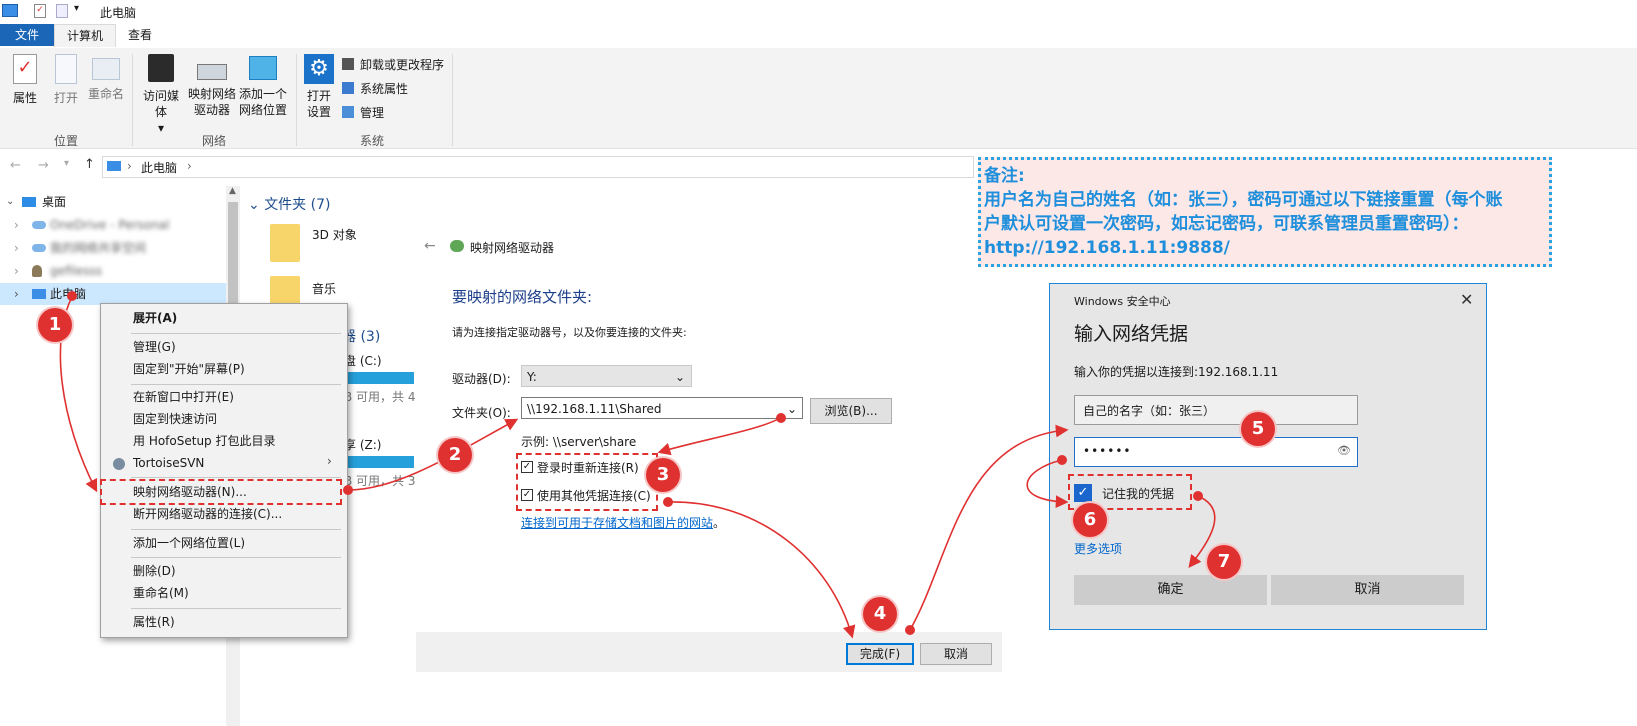  I want to click on step-badge-3: 3, so click(663, 475).